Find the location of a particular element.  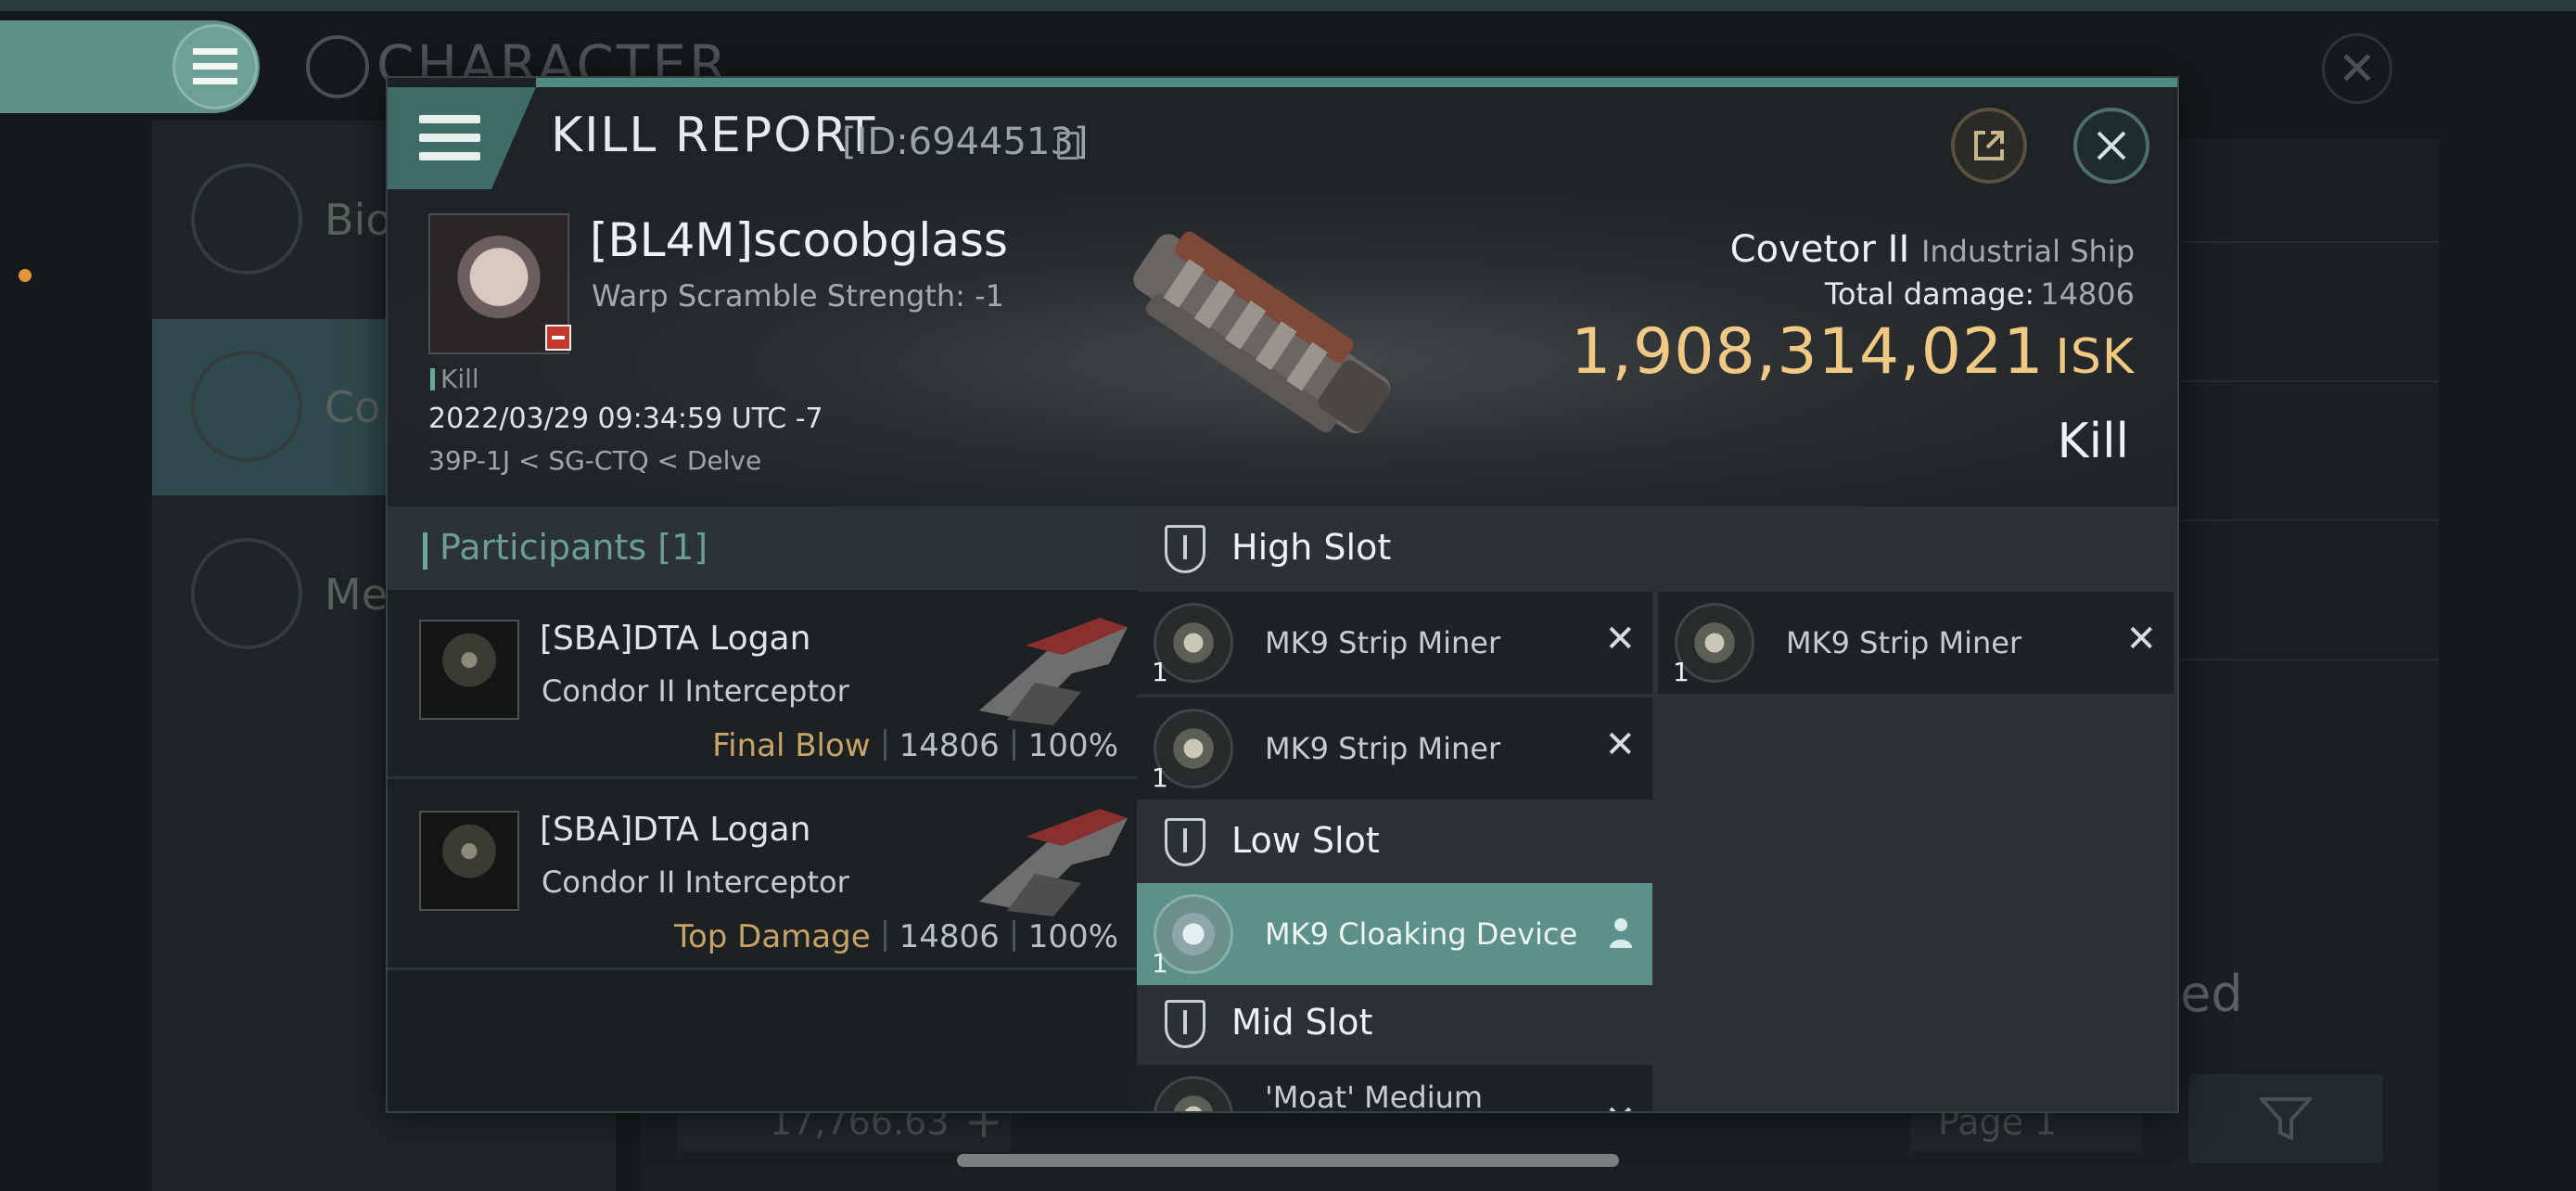

copy-icon is located at coordinates (1068, 146).